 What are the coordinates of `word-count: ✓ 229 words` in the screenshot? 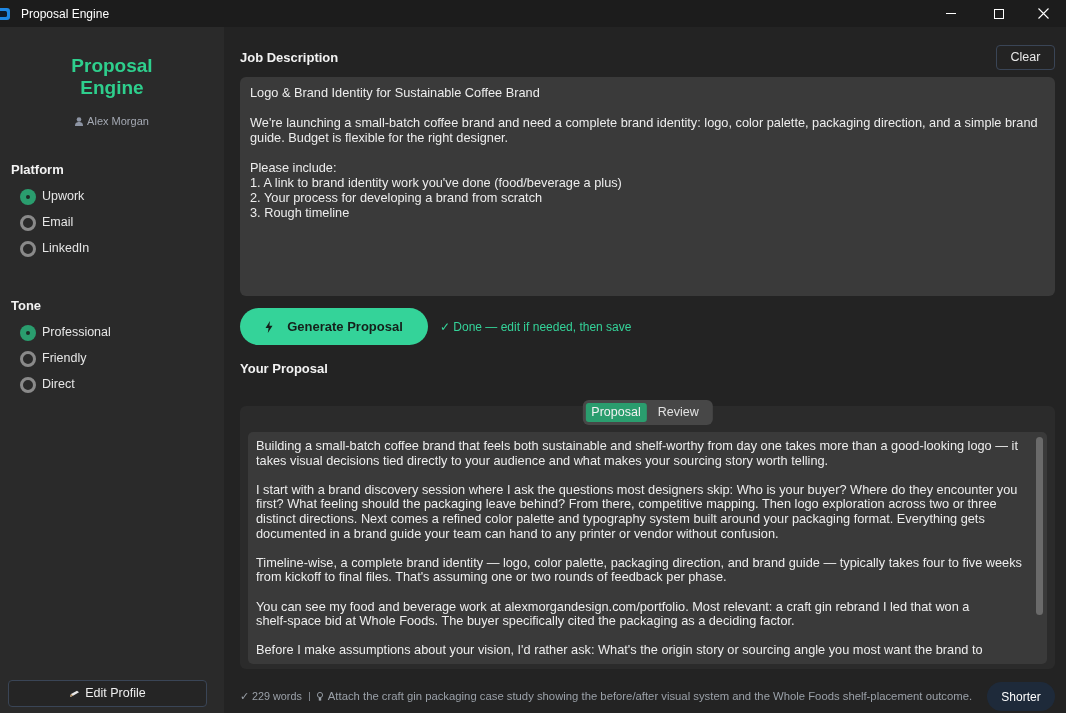 It's located at (271, 697).